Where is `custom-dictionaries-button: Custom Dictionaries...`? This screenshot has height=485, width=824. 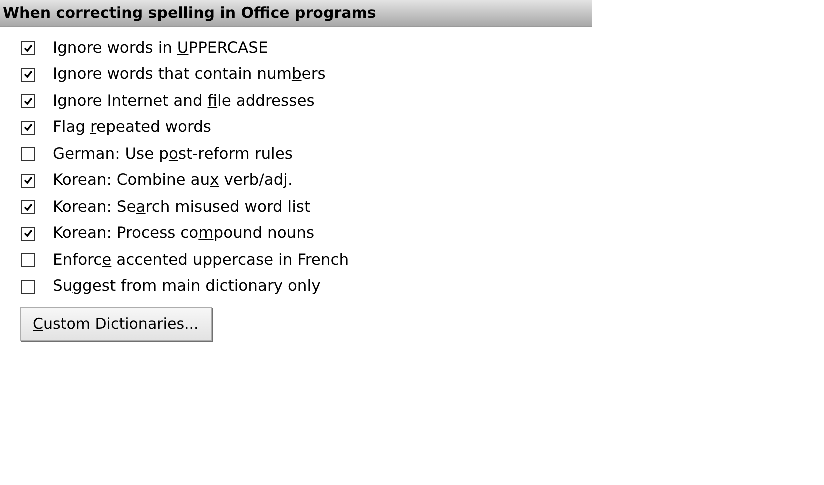 custom-dictionaries-button: Custom Dictionaries... is located at coordinates (116, 324).